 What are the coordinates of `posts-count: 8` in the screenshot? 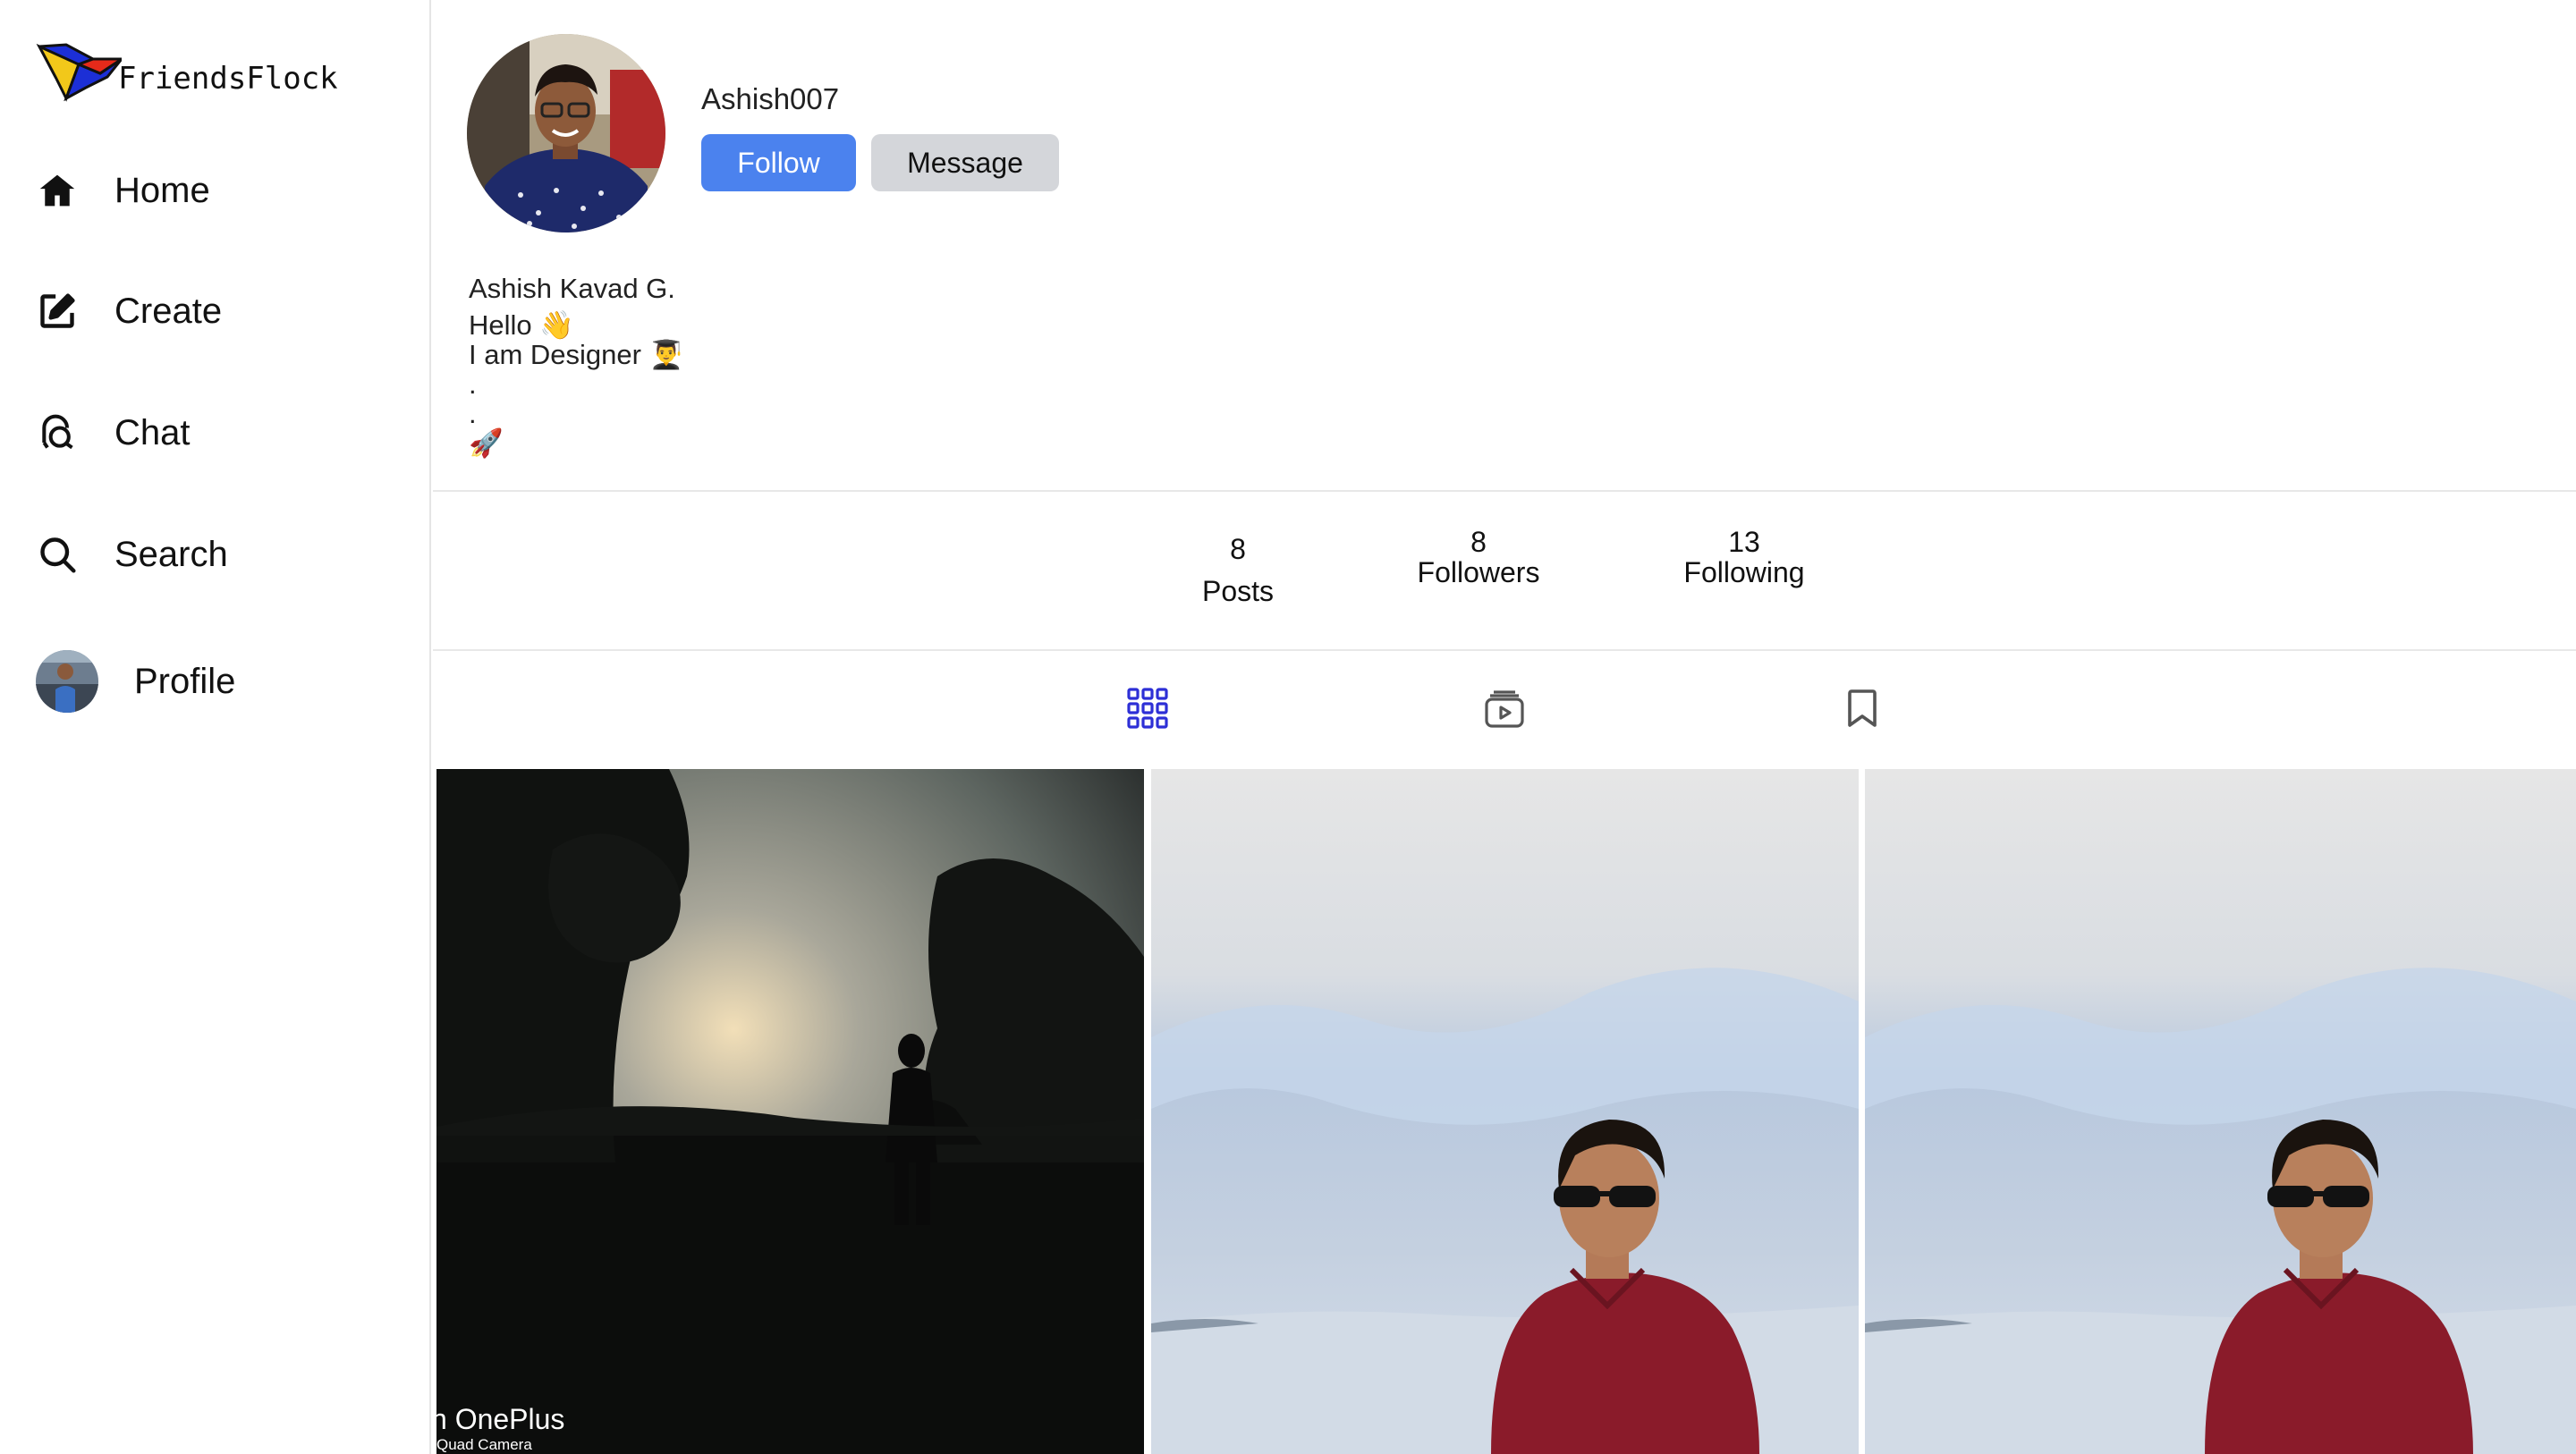 It's located at (1238, 549).